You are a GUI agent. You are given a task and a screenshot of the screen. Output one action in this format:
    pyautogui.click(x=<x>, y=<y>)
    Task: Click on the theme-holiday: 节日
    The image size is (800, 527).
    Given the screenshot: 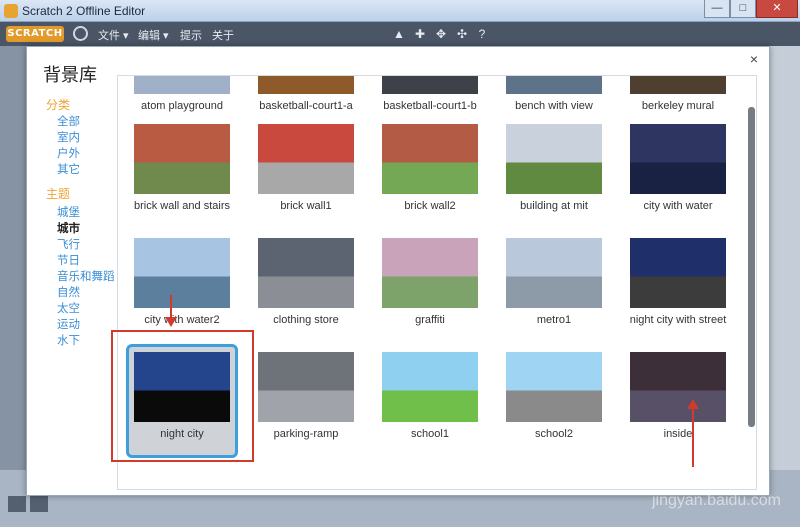 What is the action you would take?
    pyautogui.click(x=68, y=260)
    